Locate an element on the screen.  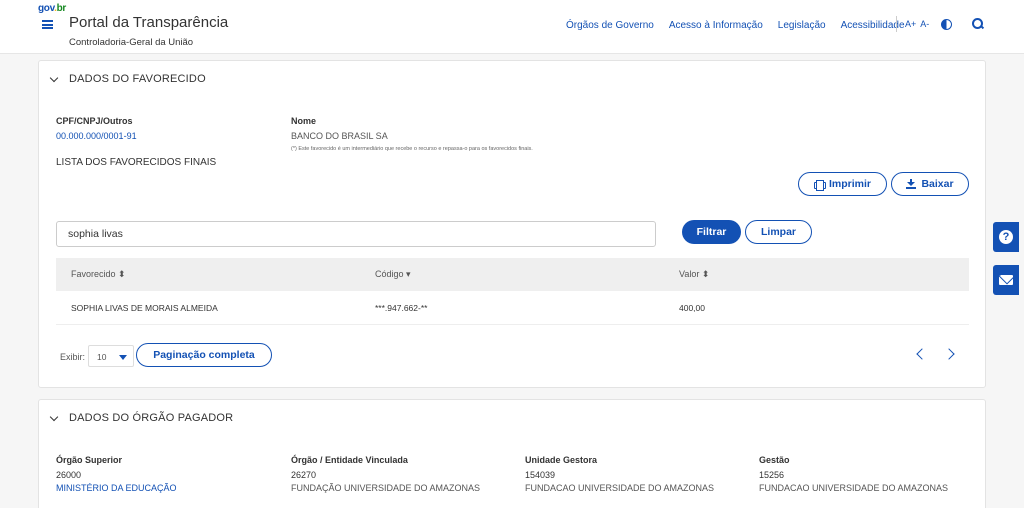
gestao-code: 15256 is located at coordinates (772, 475).